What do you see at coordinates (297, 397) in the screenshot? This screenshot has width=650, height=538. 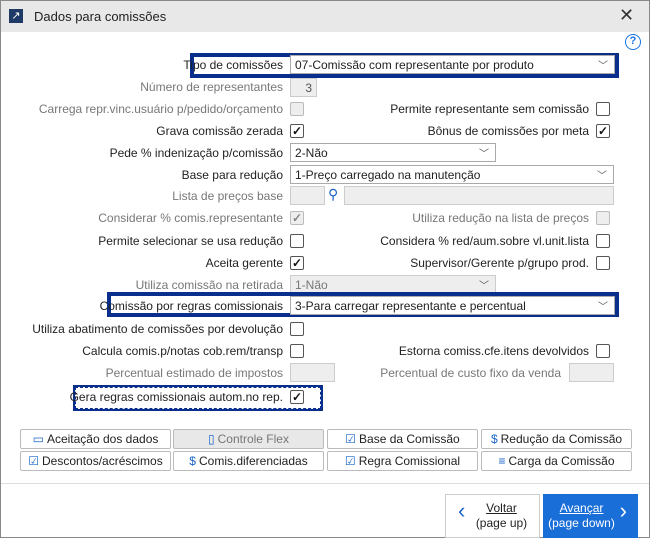 I see `gera-checkbox: ✓` at bounding box center [297, 397].